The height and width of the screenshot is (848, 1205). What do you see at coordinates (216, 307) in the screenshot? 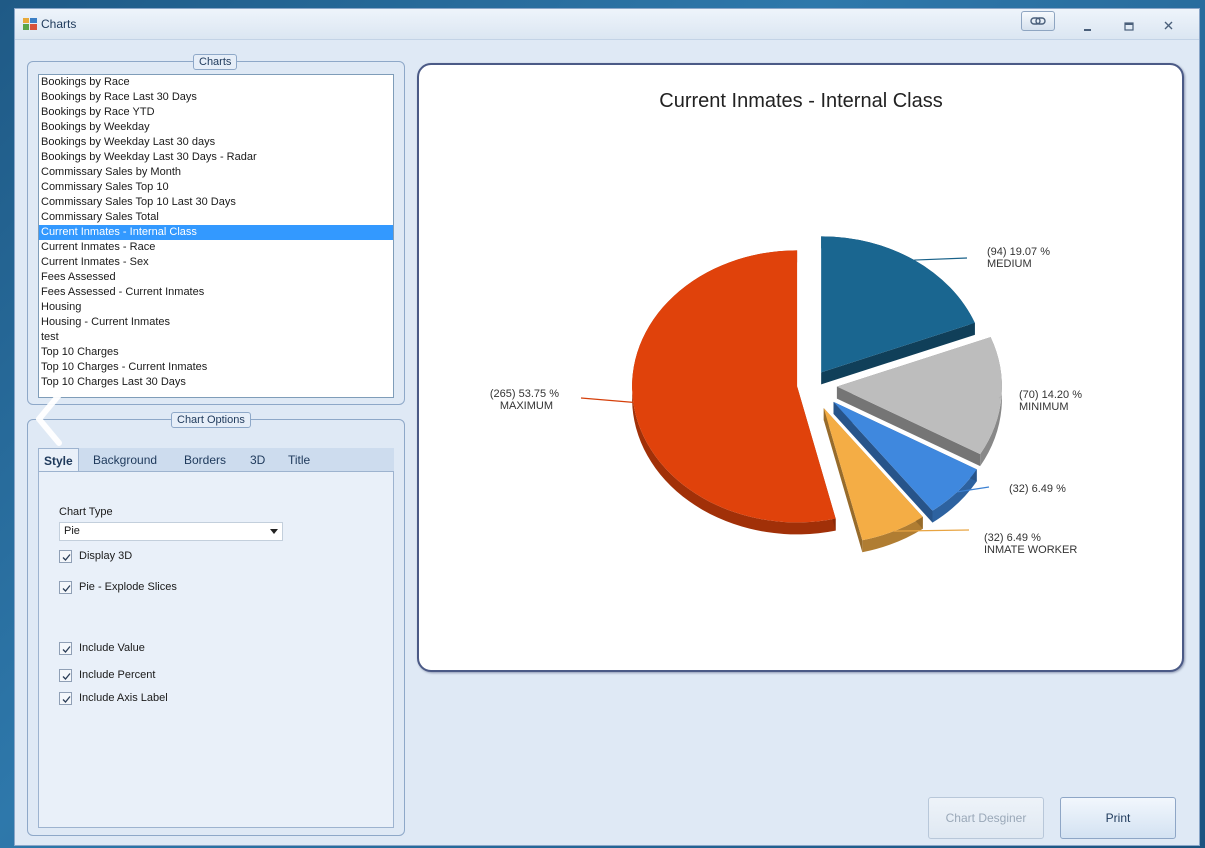
I see `chart-list-item: Housing` at bounding box center [216, 307].